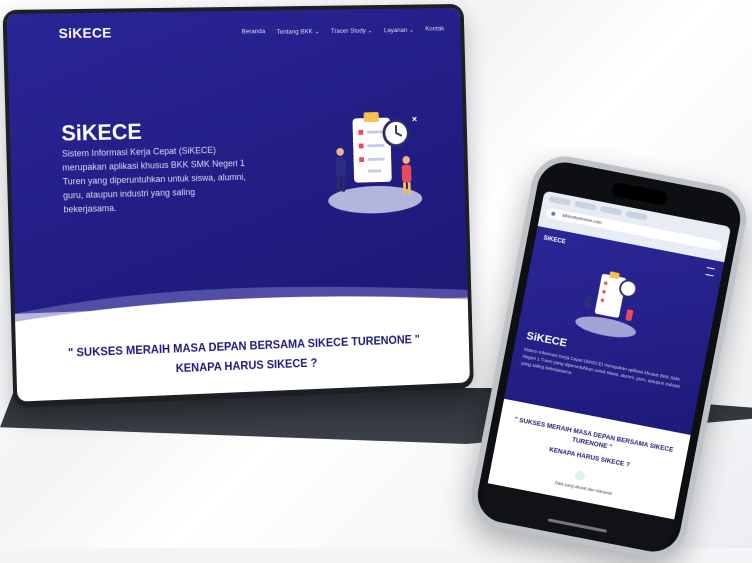 Image resolution: width=752 pixels, height=563 pixels. I want to click on dynamic-island, so click(639, 194).